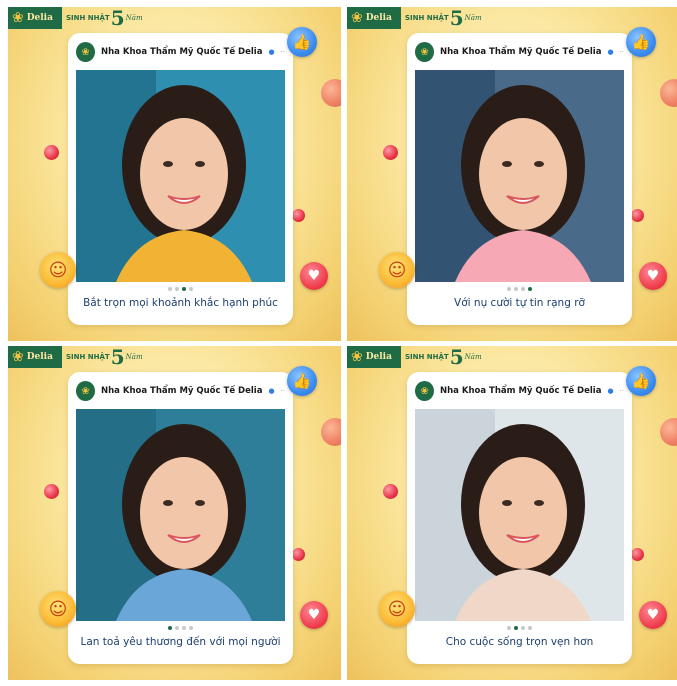 The height and width of the screenshot is (686, 677). I want to click on post-caption: Lan toả yêu thương đến với mọi người, so click(180, 642).